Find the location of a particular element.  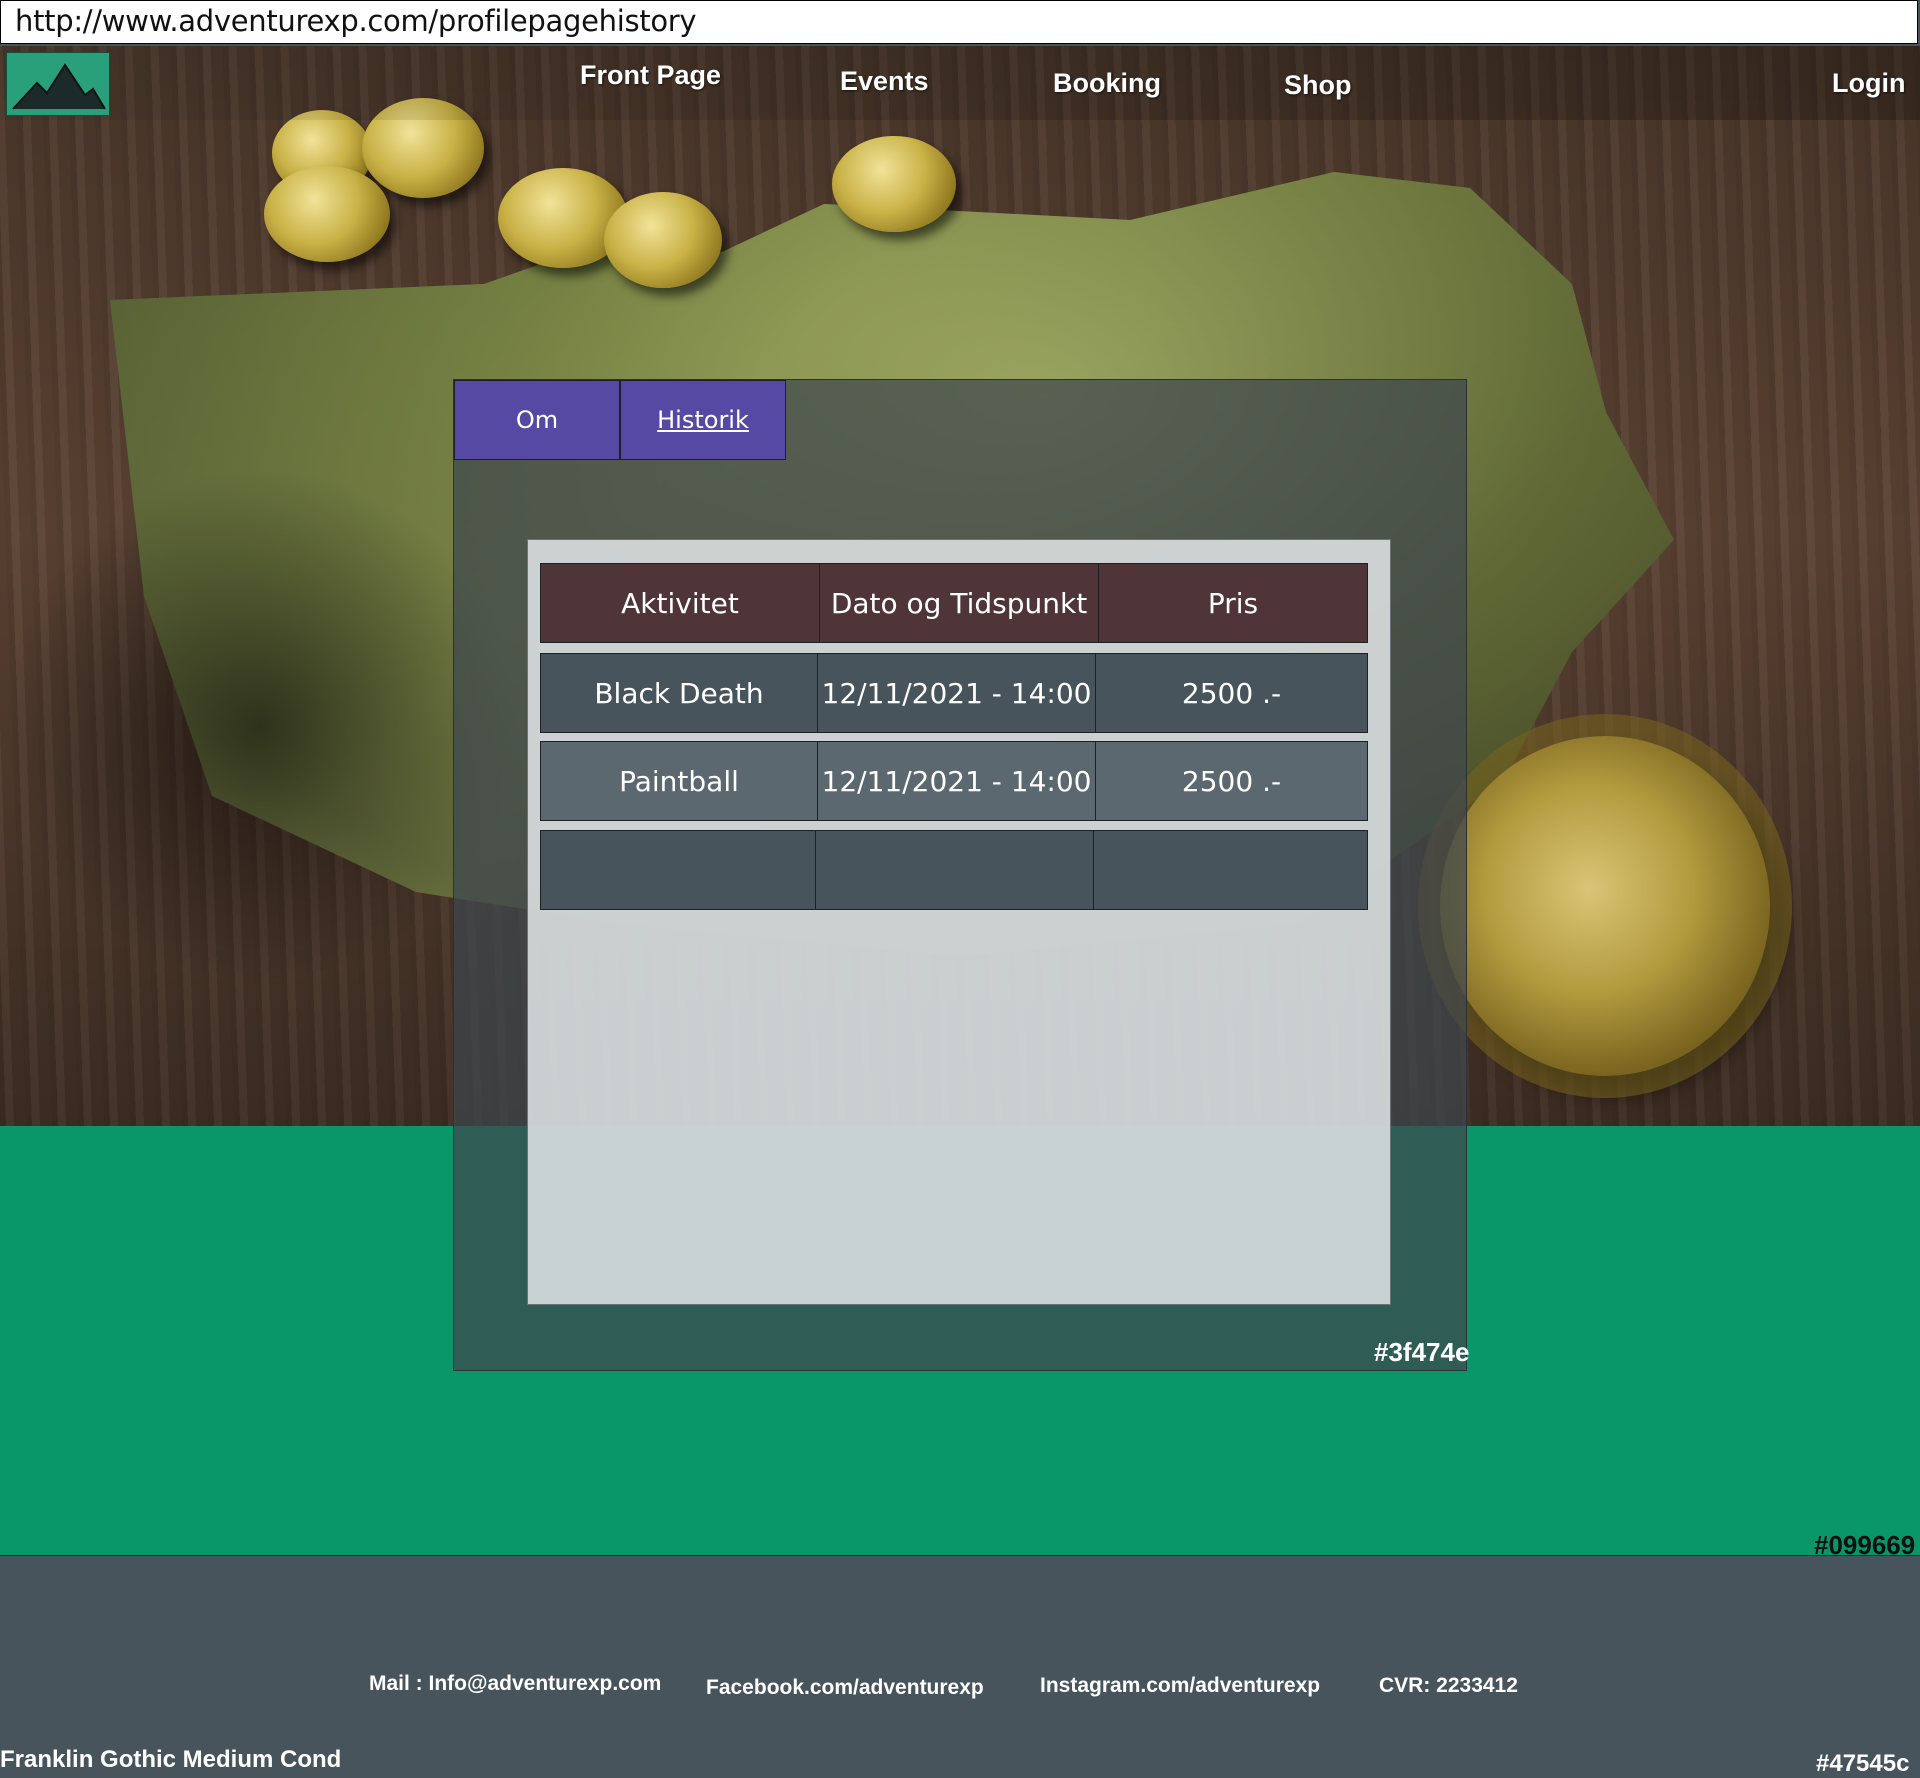

column-header-pris: Pris is located at coordinates (1233, 603).